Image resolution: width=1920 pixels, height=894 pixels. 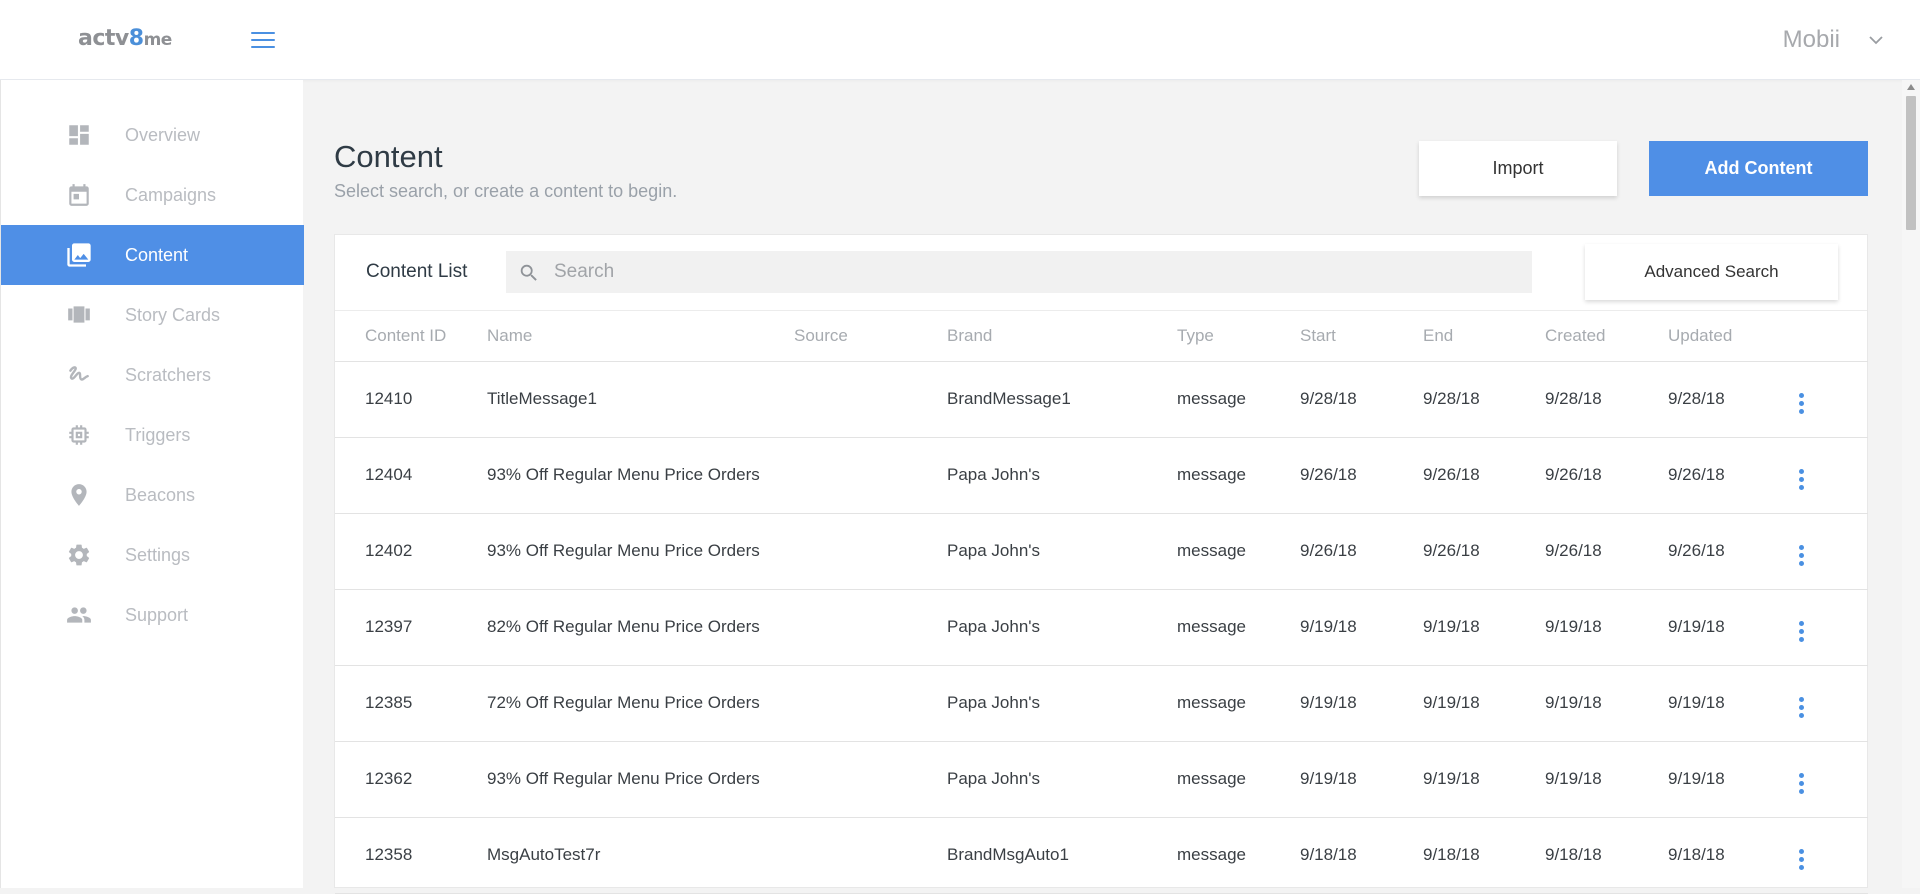 I want to click on search-input, so click(x=1034, y=272).